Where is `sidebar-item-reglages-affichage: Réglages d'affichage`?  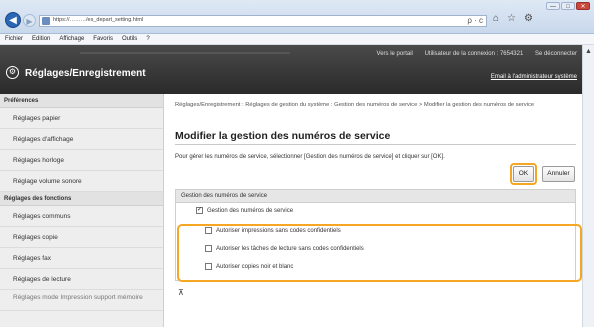 sidebar-item-reglages-affichage: Réglages d'affichage is located at coordinates (81, 139).